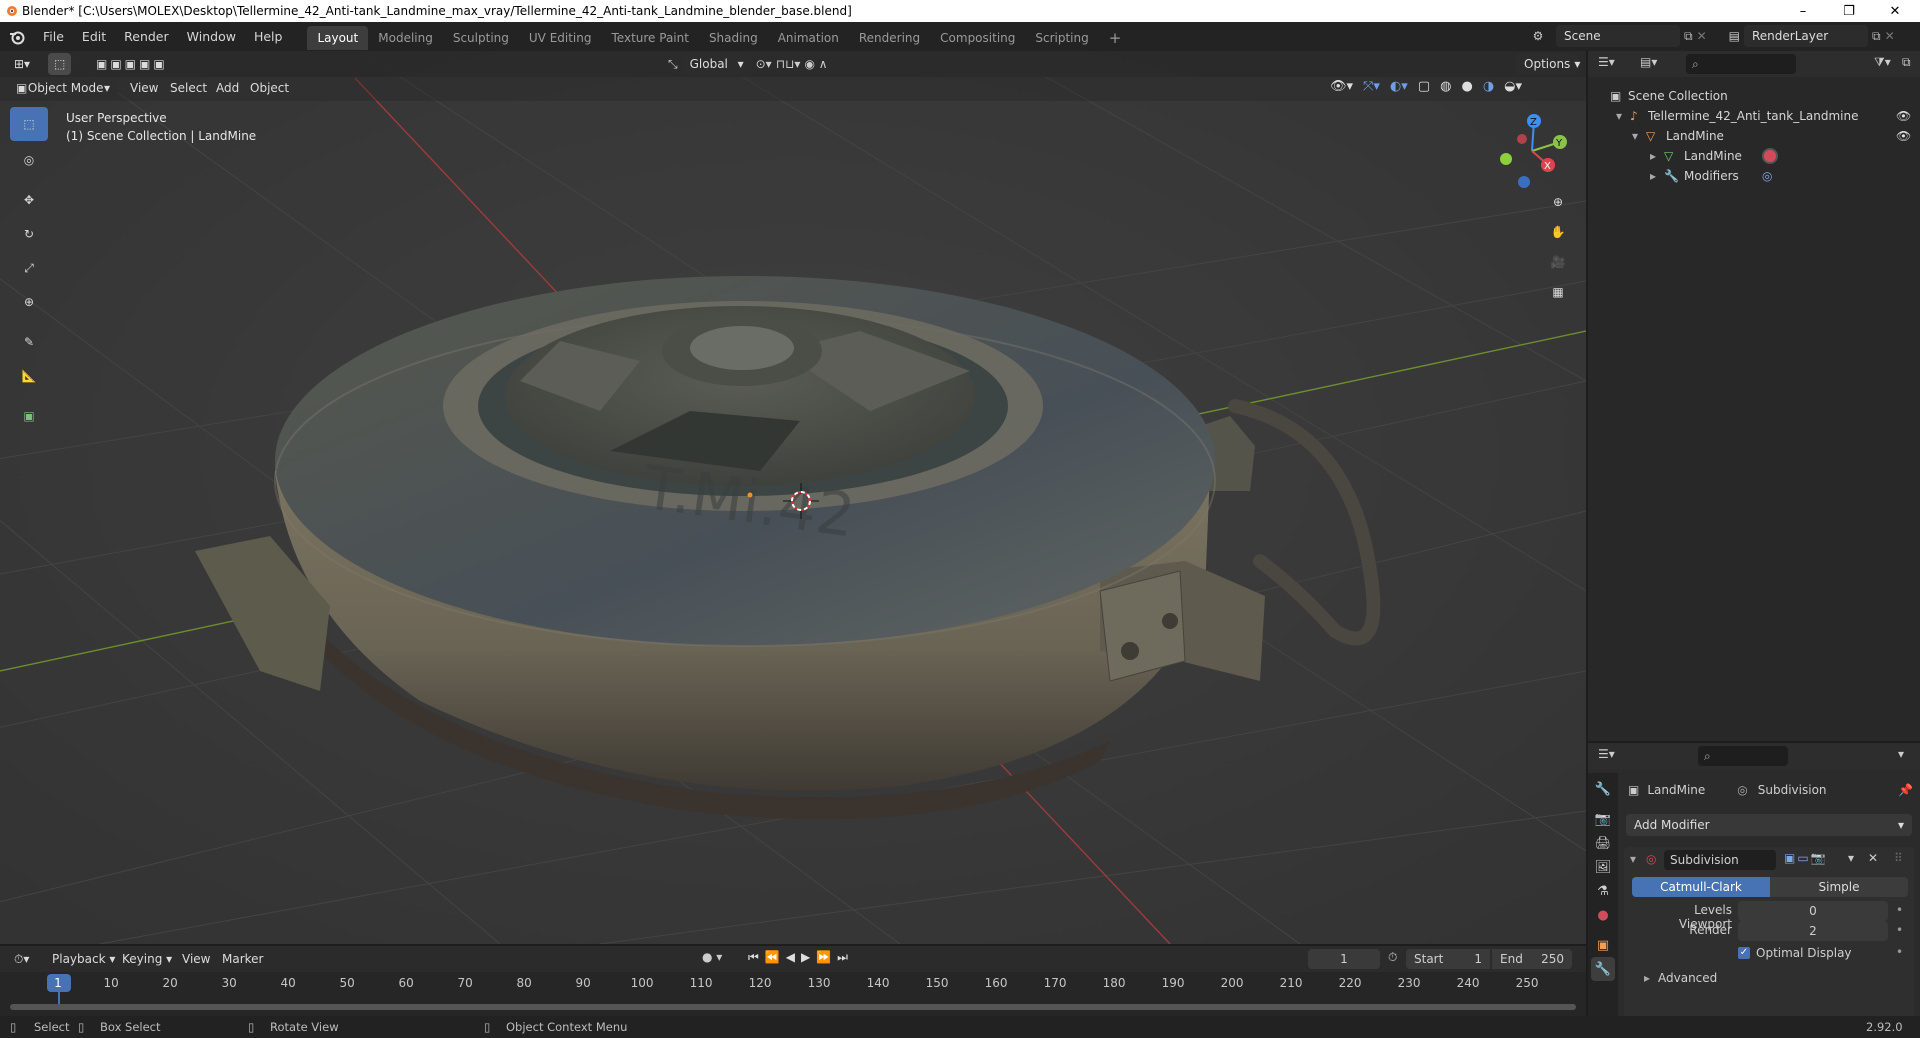  What do you see at coordinates (1754, 136) in the screenshot?
I see `outliner-row-object: ▾ ▽ LandMine 👁` at bounding box center [1754, 136].